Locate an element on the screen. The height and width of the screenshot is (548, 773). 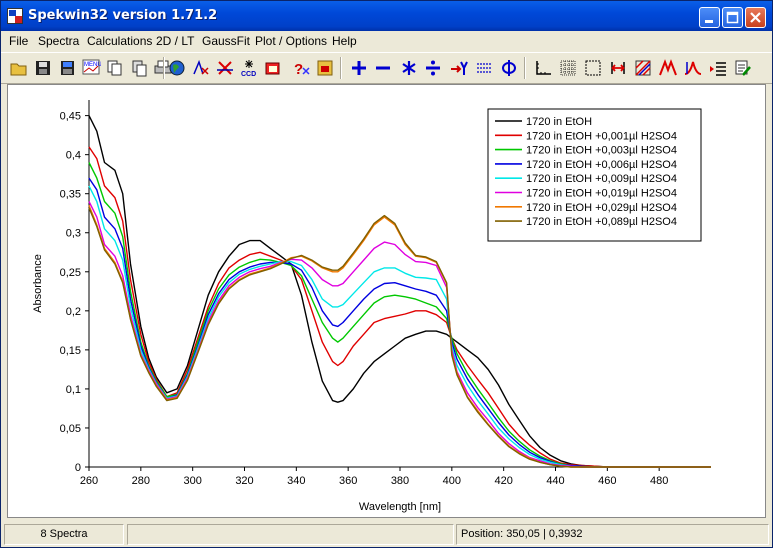
close-button is located at coordinates (755, 17).